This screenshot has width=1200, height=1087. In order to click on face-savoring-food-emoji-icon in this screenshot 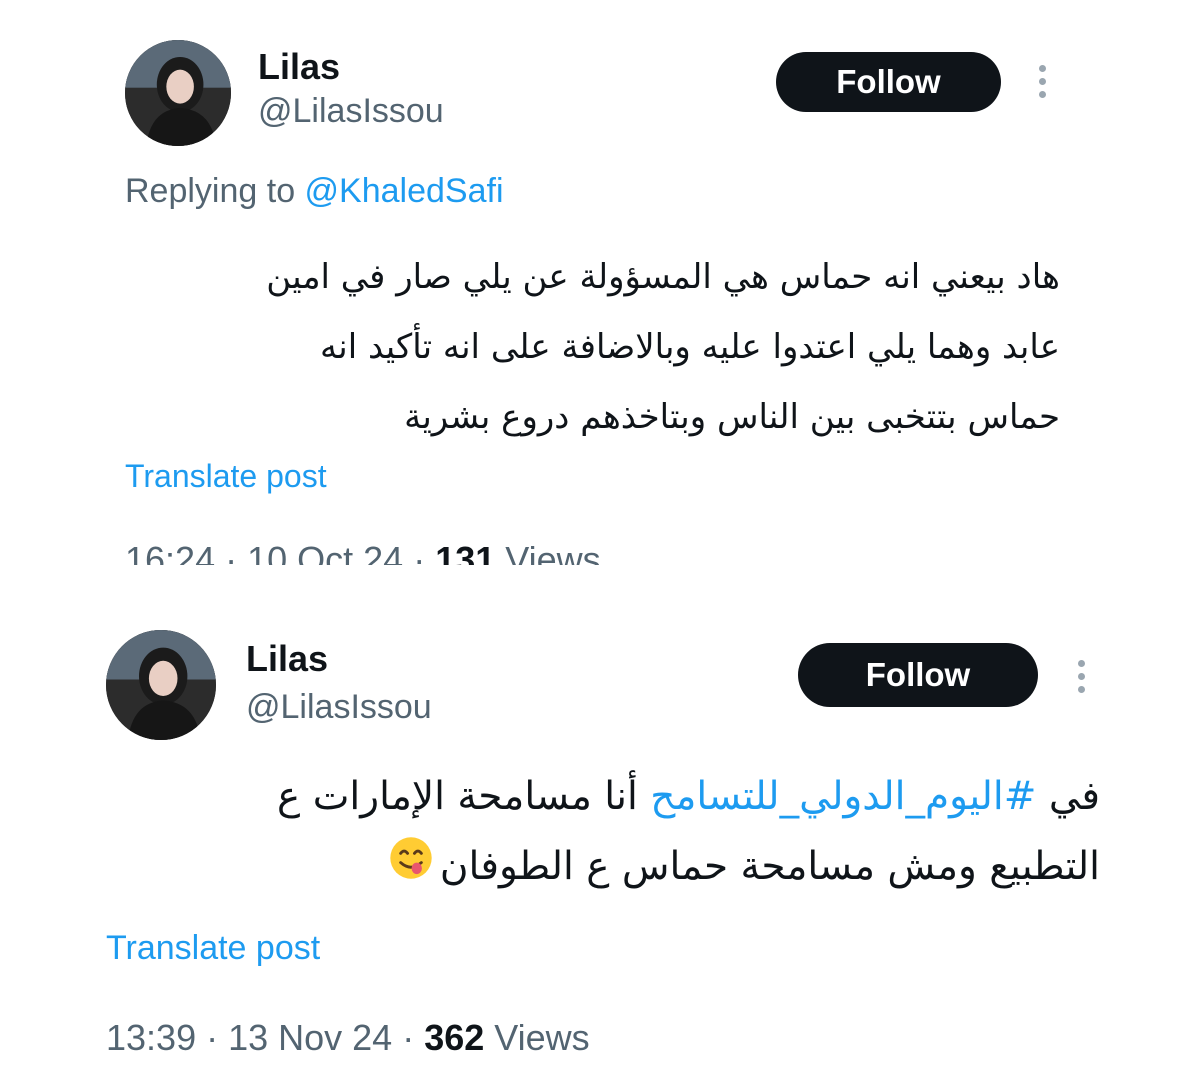, I will do `click(411, 869)`.